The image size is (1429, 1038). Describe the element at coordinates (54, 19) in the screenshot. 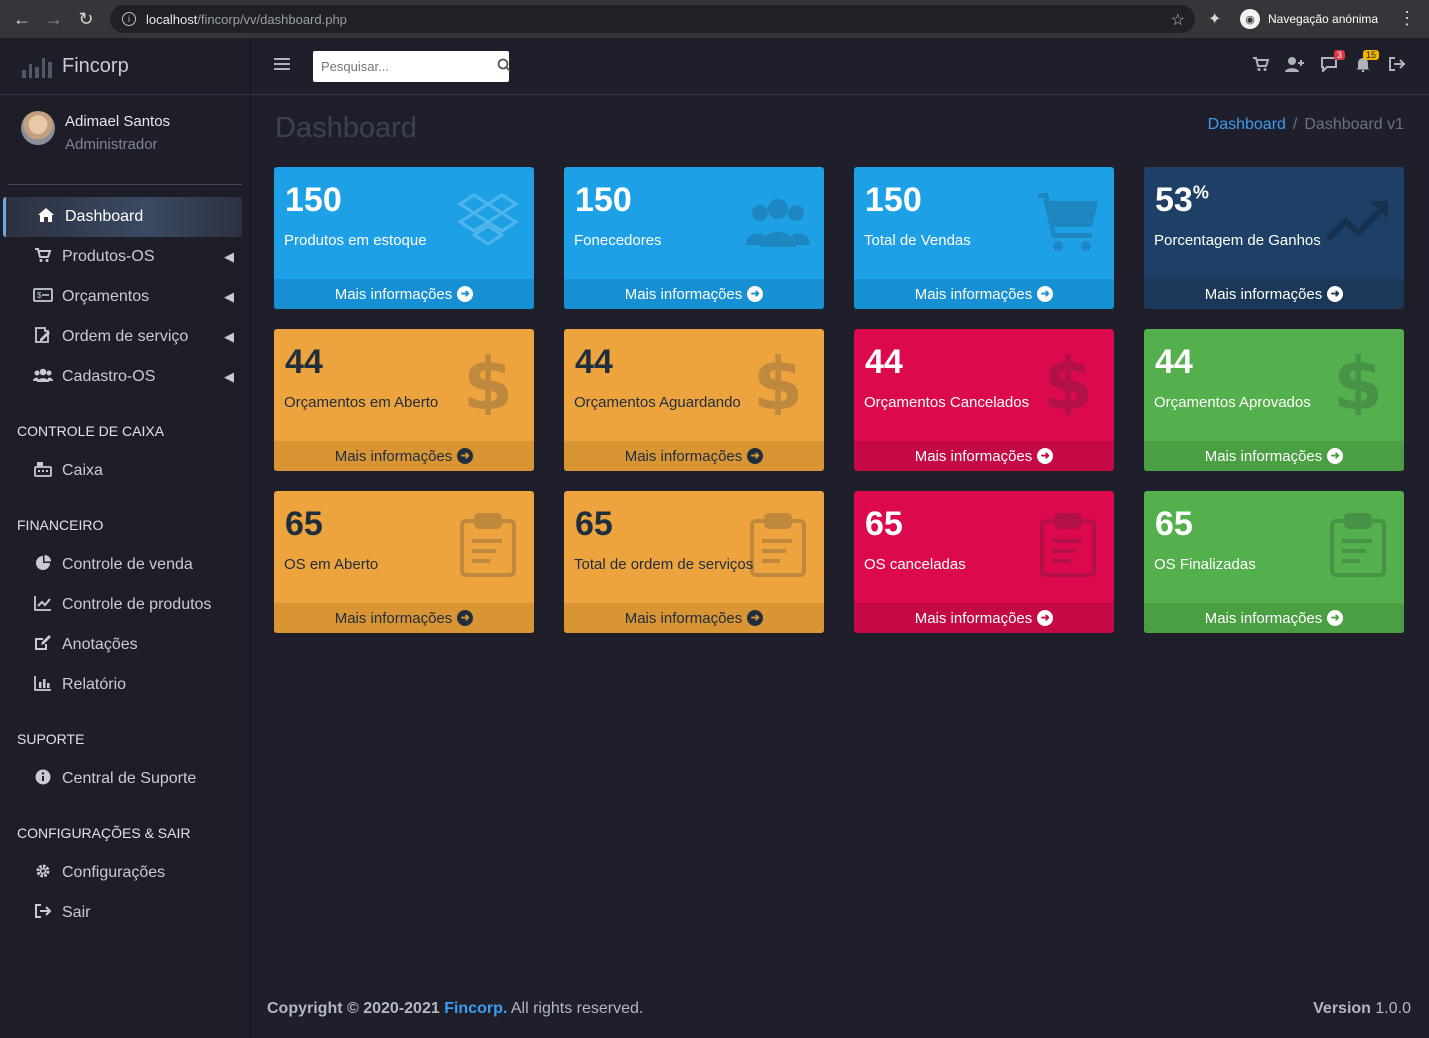

I see `forward-icon: →` at that location.